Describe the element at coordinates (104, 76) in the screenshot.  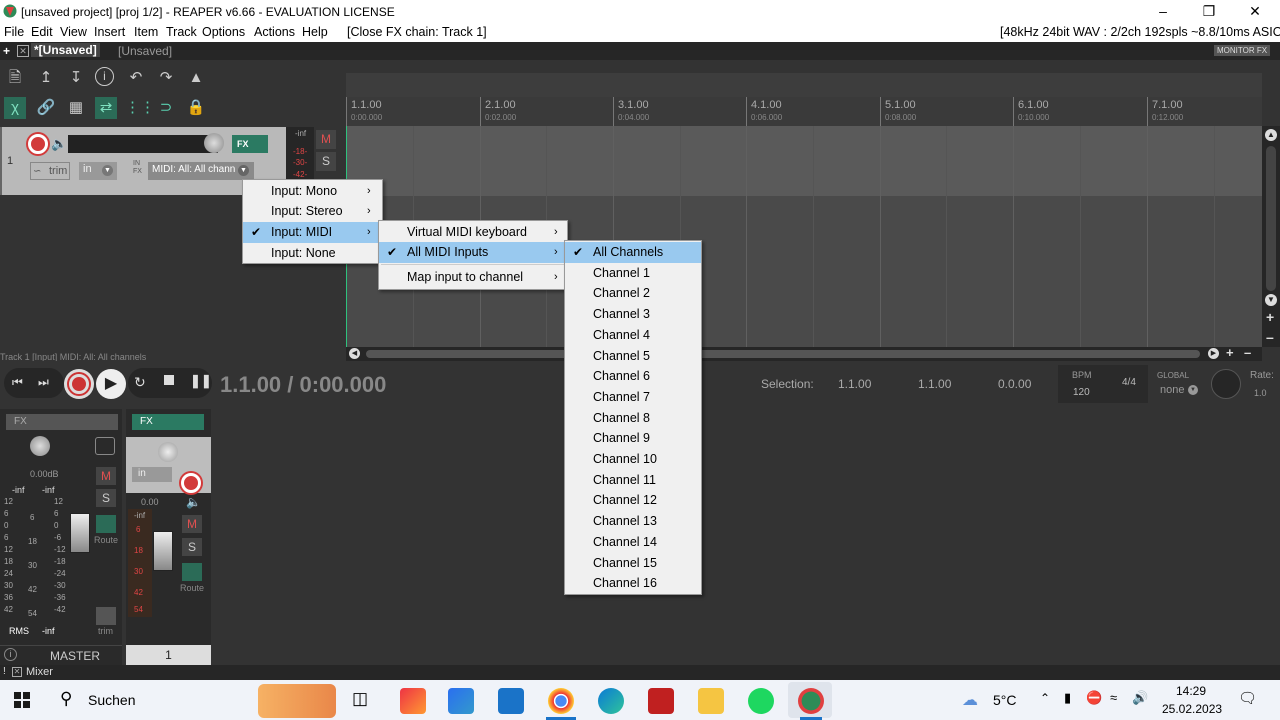
I see `project-info-icon: i` at that location.